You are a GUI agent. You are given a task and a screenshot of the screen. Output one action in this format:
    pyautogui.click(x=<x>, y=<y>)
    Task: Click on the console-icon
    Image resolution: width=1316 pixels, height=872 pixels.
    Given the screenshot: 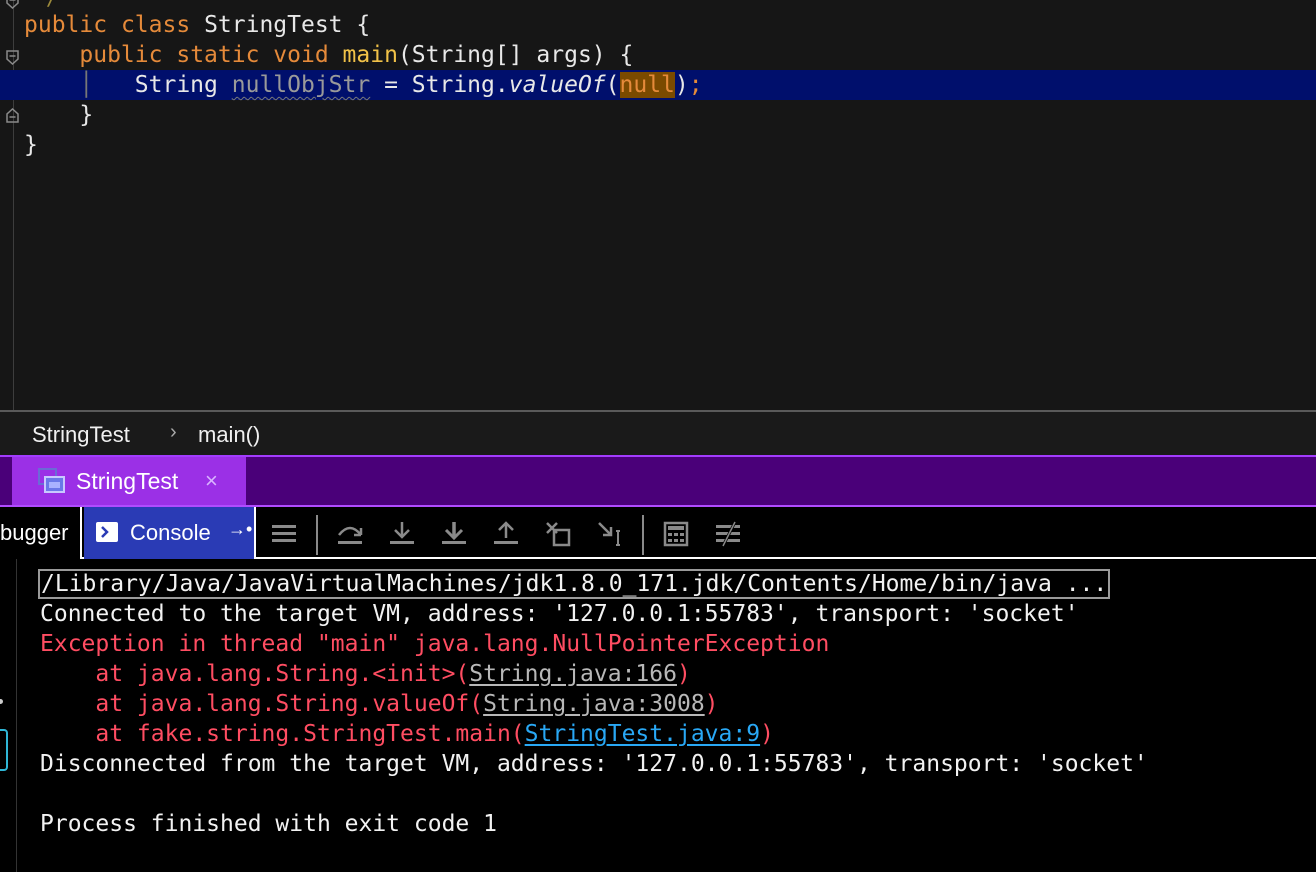 What is the action you would take?
    pyautogui.click(x=107, y=532)
    